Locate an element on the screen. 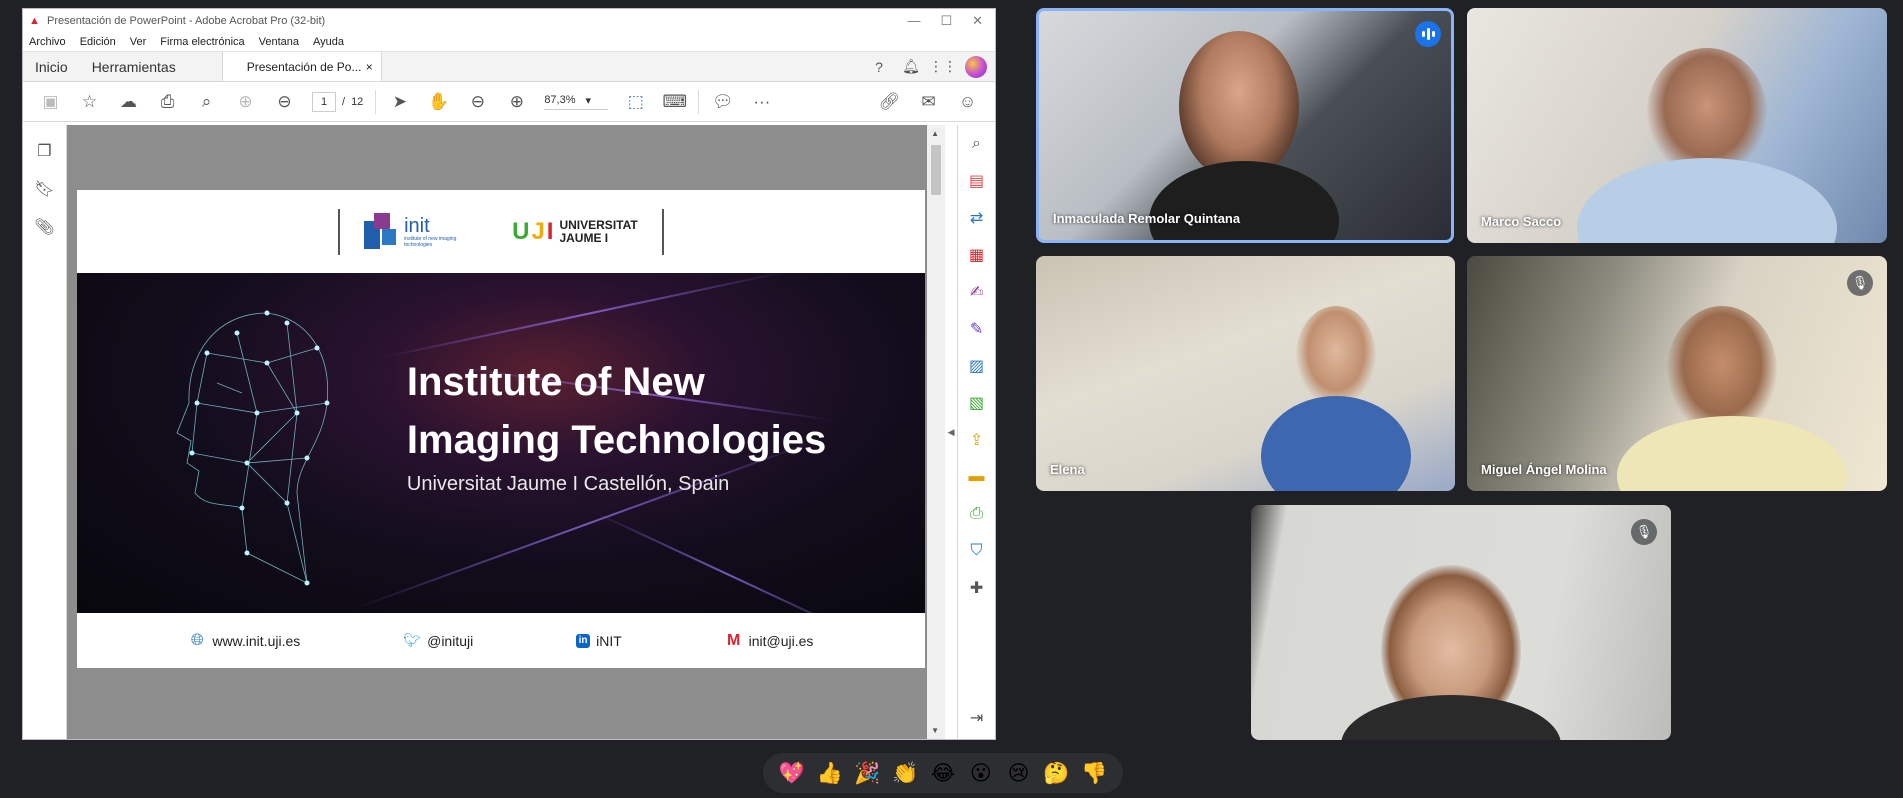 This screenshot has height=798, width=1903. zoom-search-icon: ⌕ is located at coordinates (206, 102).